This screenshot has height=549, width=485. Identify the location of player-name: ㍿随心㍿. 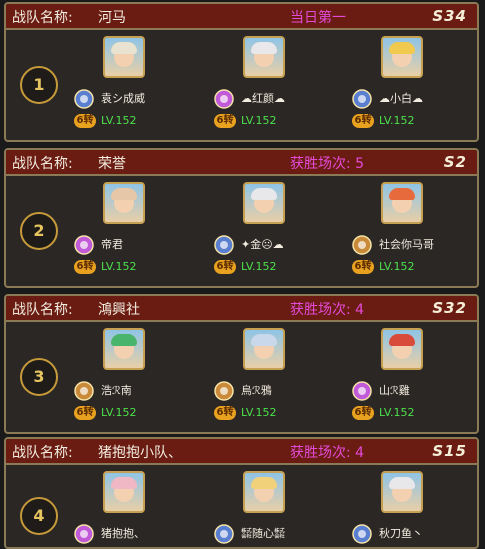
(263, 533).